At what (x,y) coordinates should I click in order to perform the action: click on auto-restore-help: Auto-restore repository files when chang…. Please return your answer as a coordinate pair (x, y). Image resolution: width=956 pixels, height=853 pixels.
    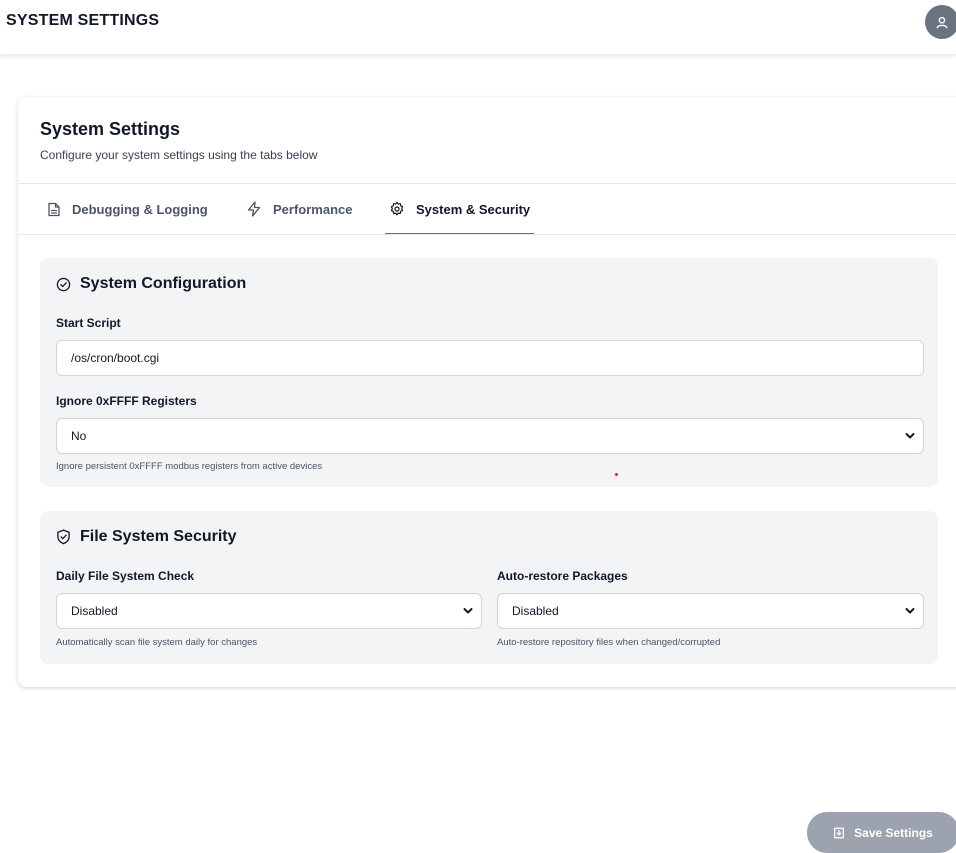
    Looking at the image, I should click on (609, 642).